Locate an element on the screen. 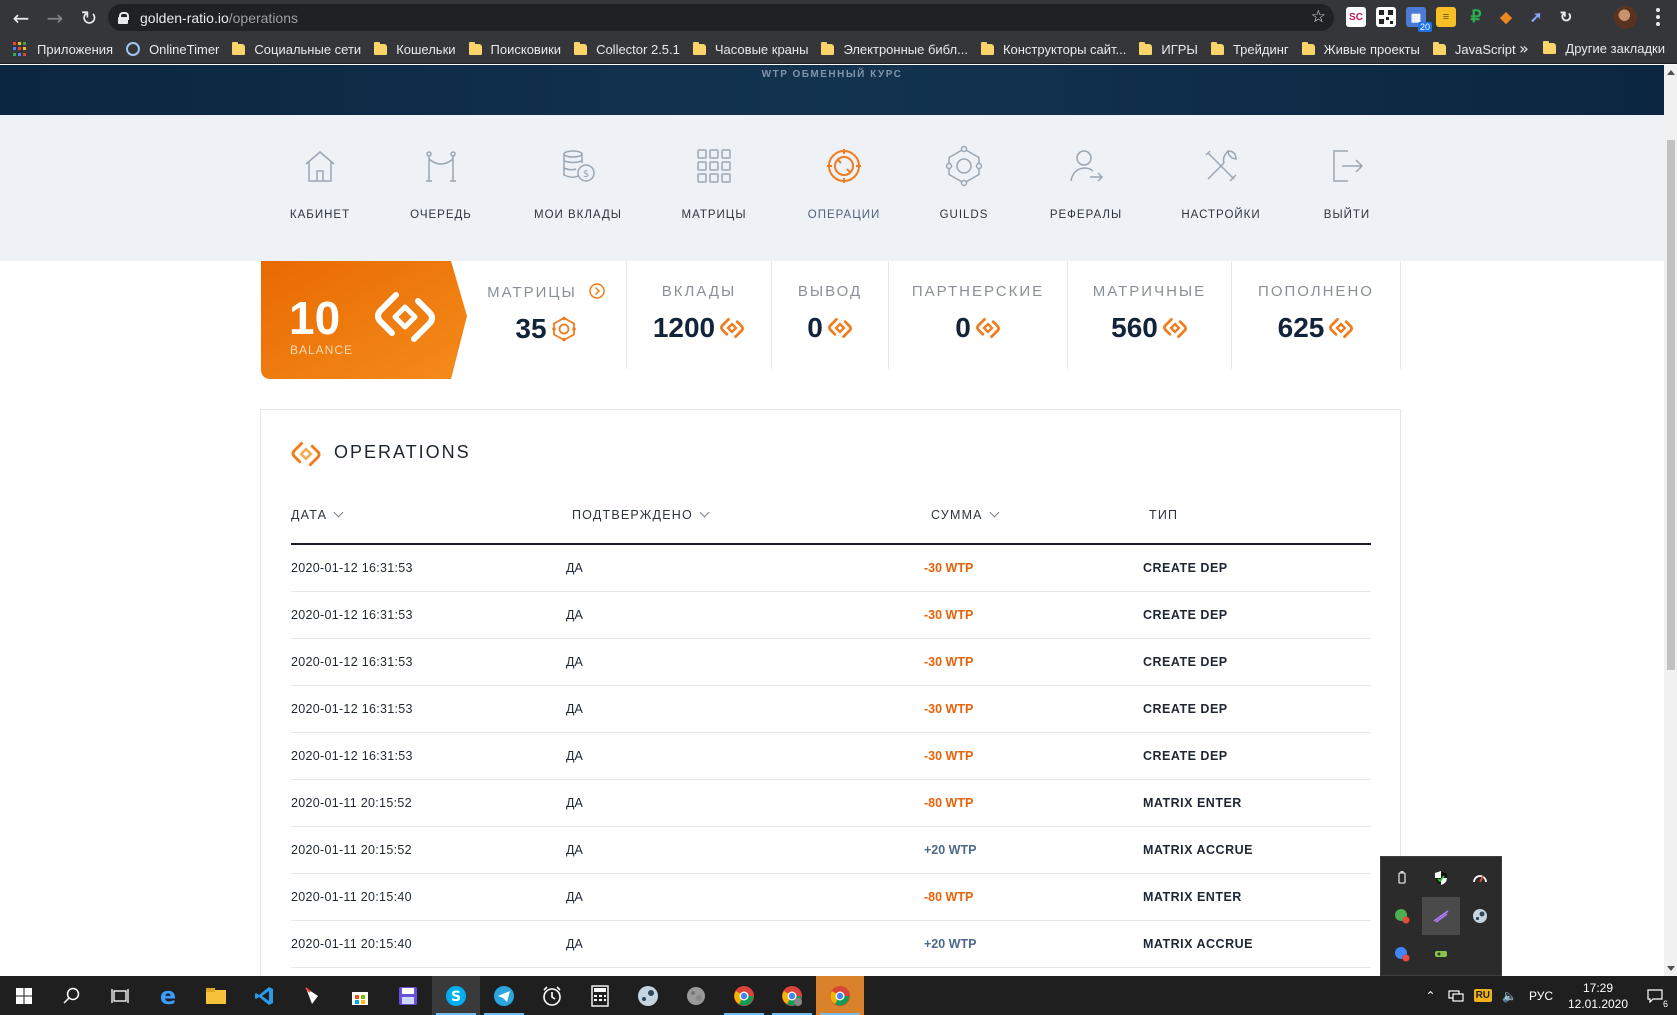 The image size is (1677, 1015). nav-item-queue: ОЧЕРЕДЬ is located at coordinates (441, 183).